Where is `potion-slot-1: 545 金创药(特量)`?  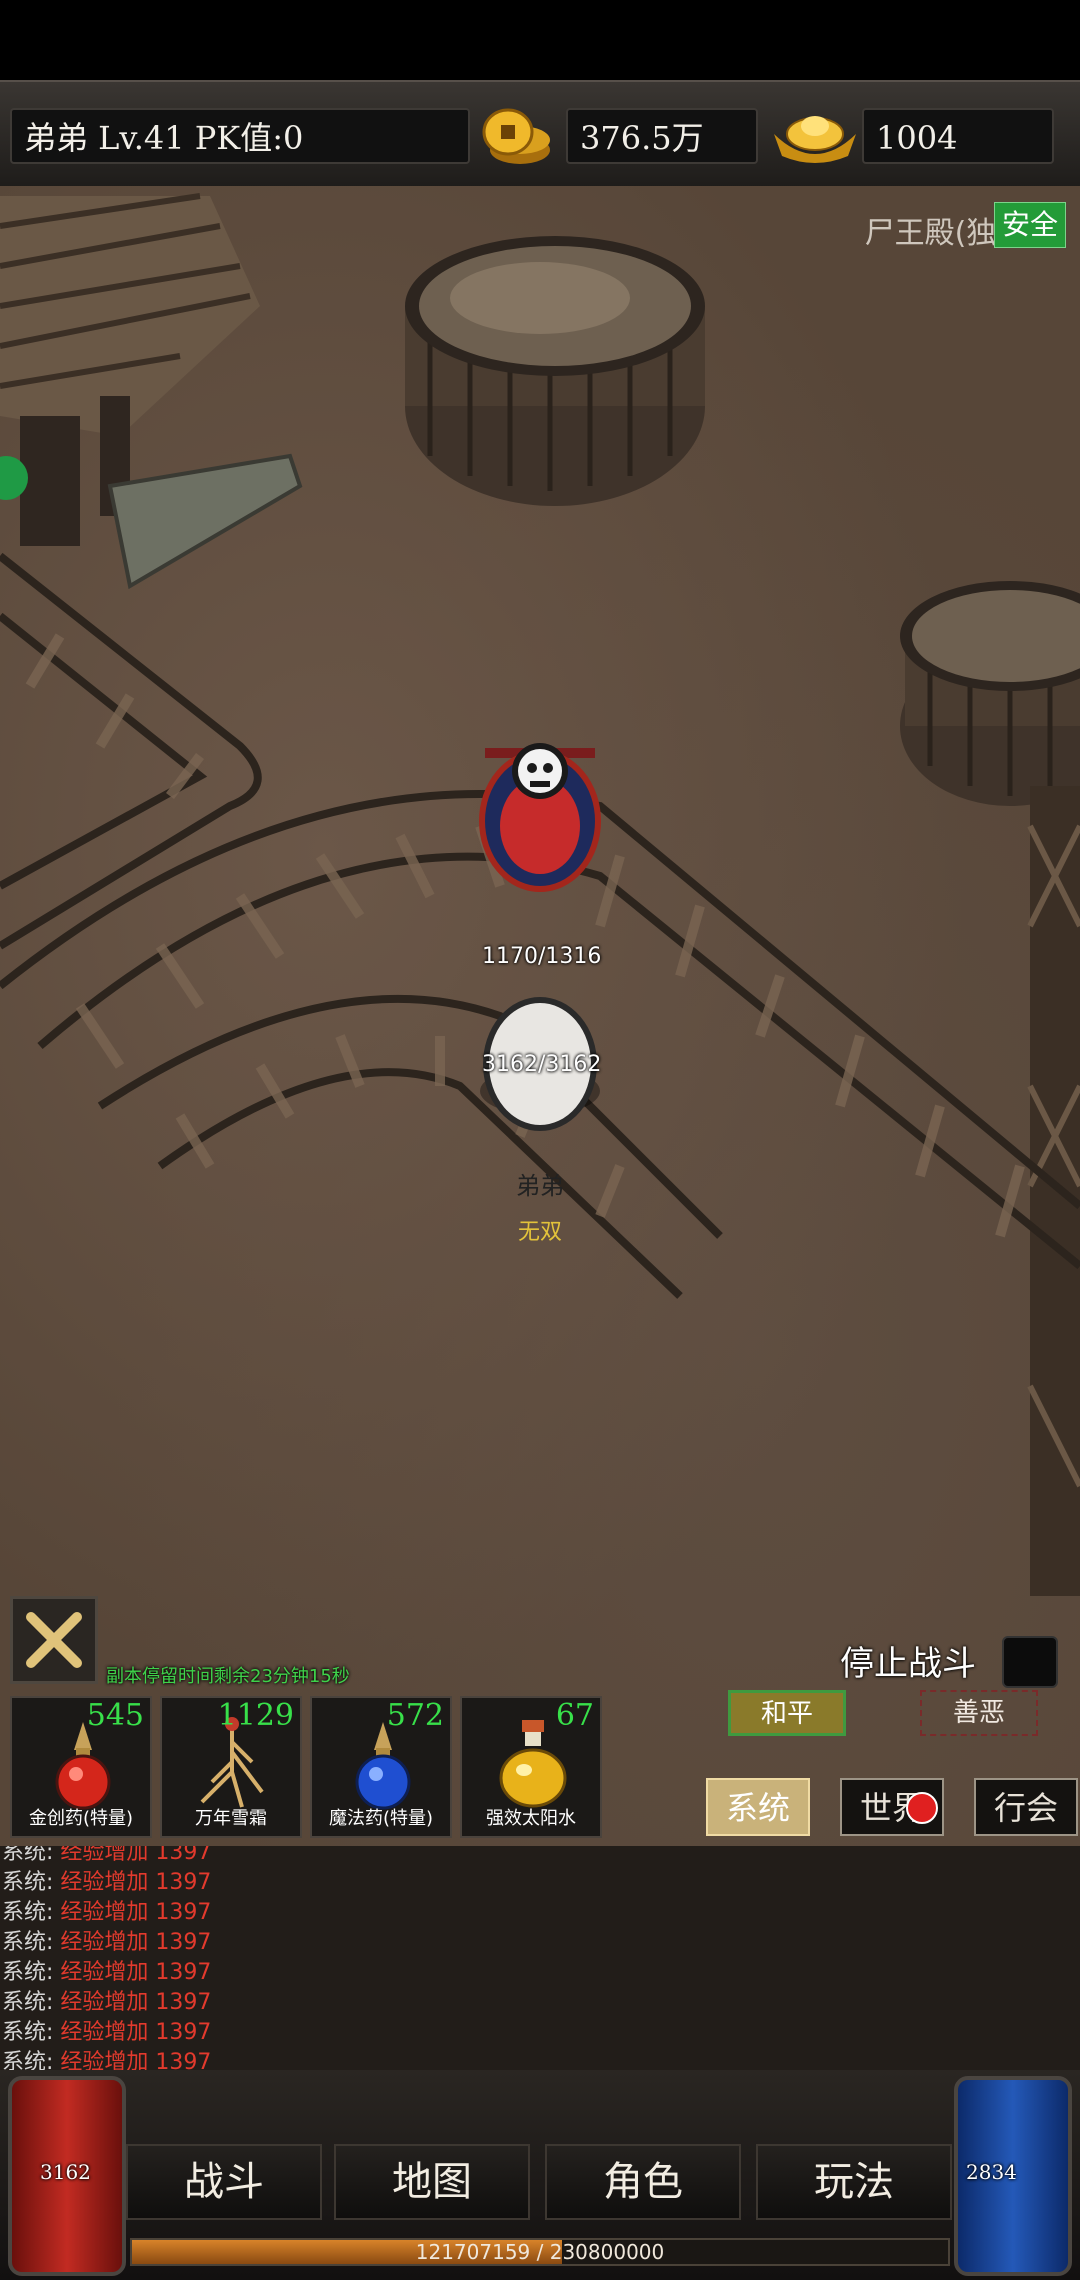
potion-slot-1: 545 金创药(特量) is located at coordinates (81, 1767).